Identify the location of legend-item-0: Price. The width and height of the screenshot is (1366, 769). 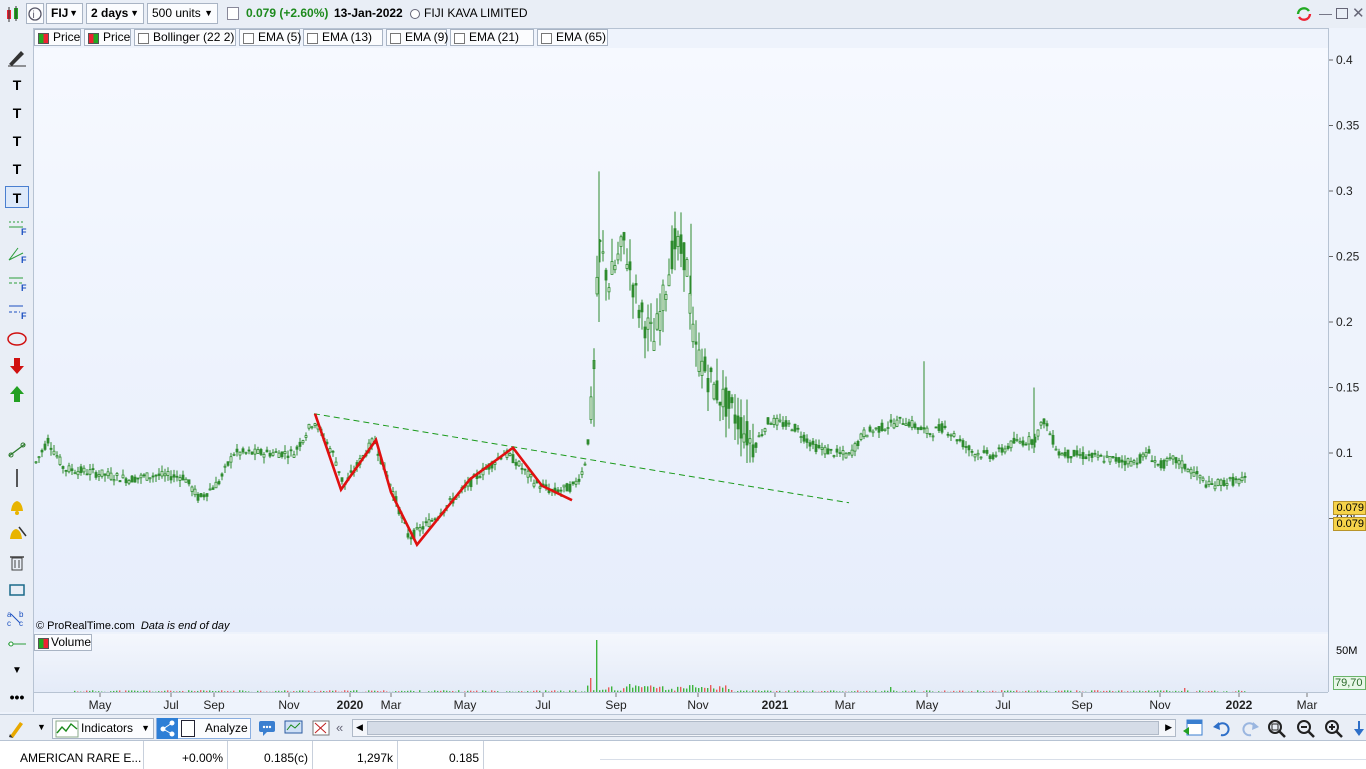
(57, 37).